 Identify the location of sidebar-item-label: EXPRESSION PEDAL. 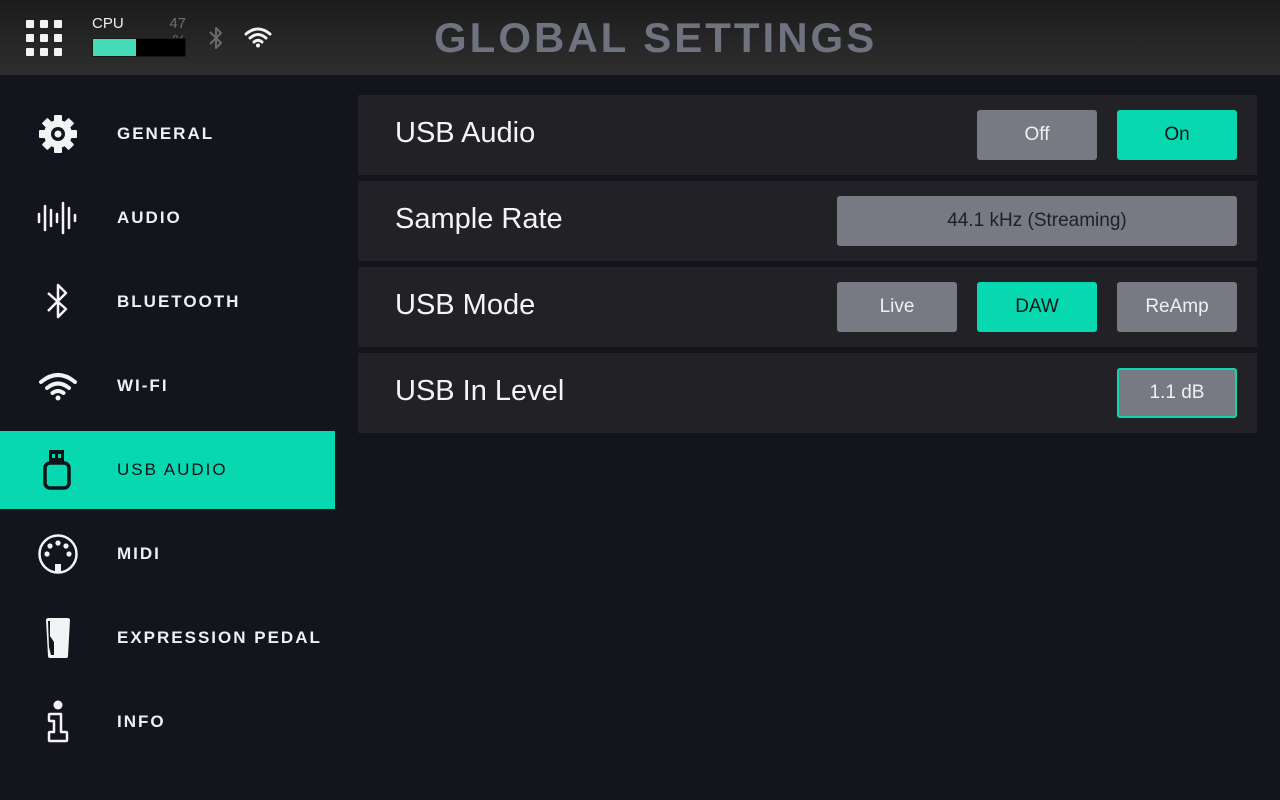
(219, 637).